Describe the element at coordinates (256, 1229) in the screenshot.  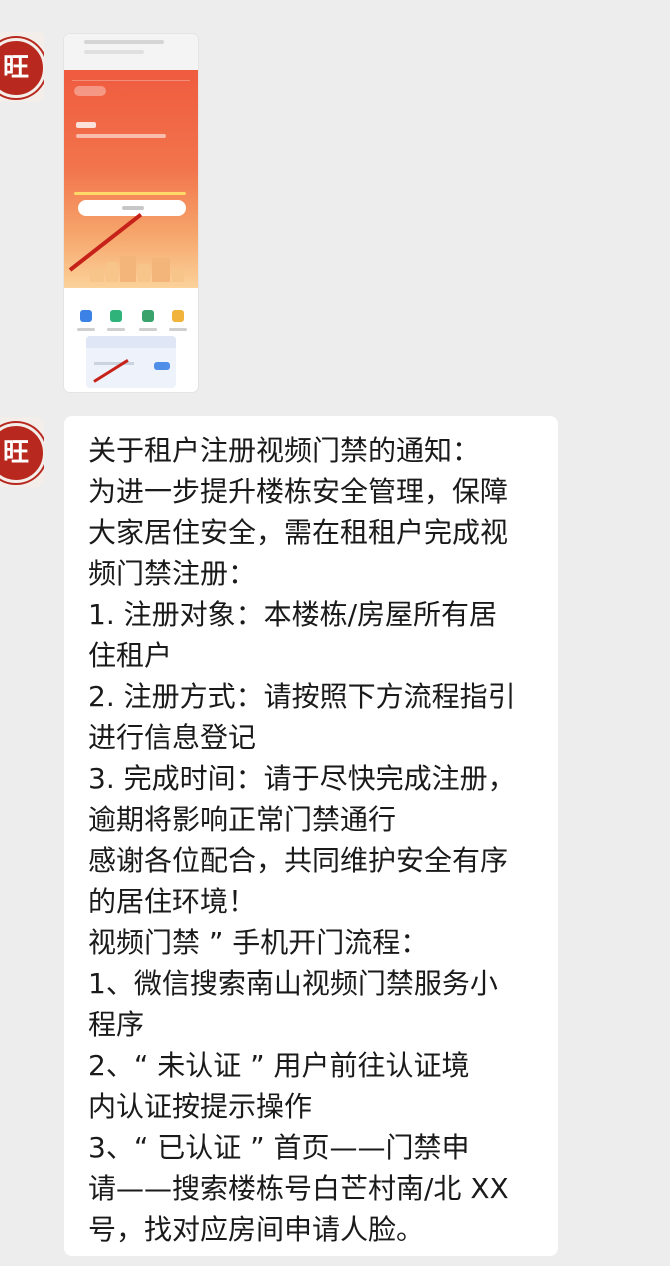
I see `message-line: 号，找对应房间申请人脸。` at that location.